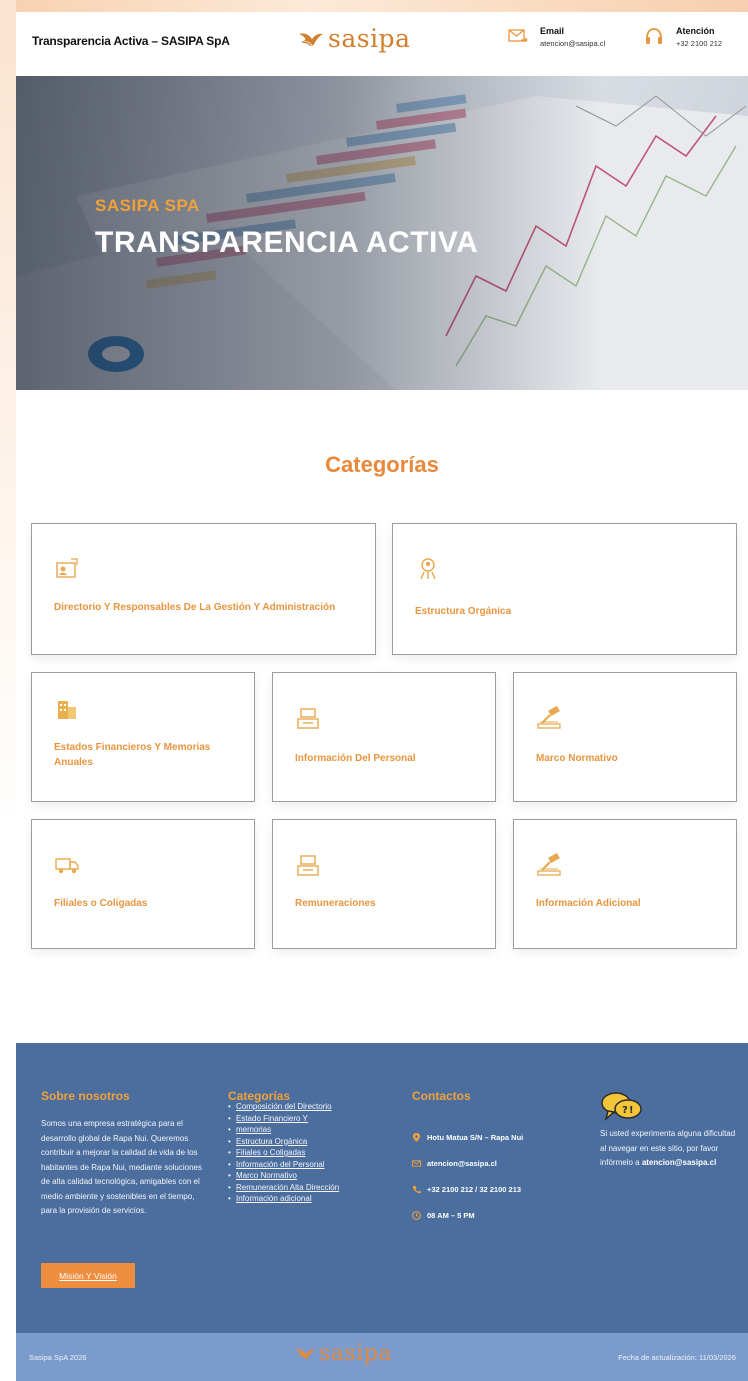 Image resolution: width=748 pixels, height=1381 pixels. I want to click on header-email: Email atencion@sasipa.cl, so click(556, 37).